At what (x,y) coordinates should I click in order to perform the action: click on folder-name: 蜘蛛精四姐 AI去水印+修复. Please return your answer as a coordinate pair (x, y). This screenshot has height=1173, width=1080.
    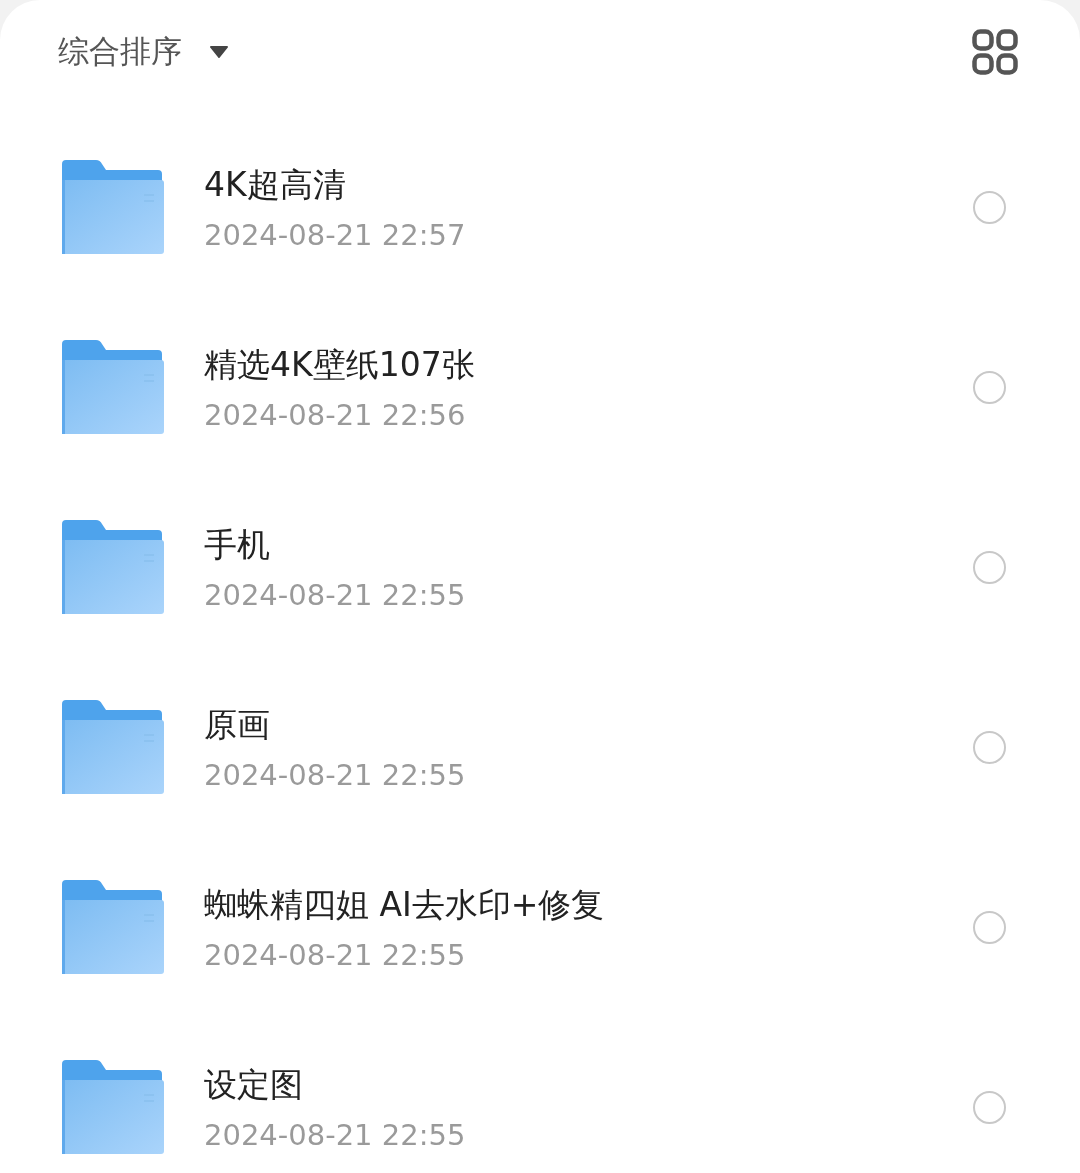
    Looking at the image, I should click on (405, 904).